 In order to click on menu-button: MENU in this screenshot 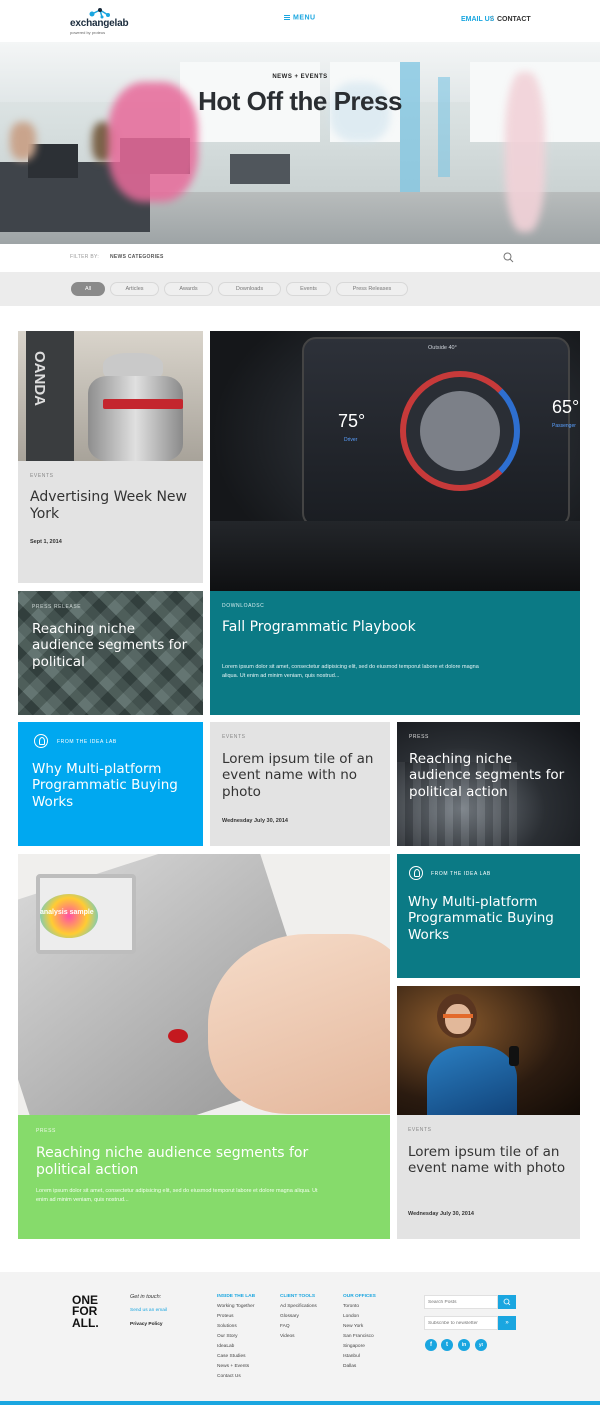, I will do `click(300, 17)`.